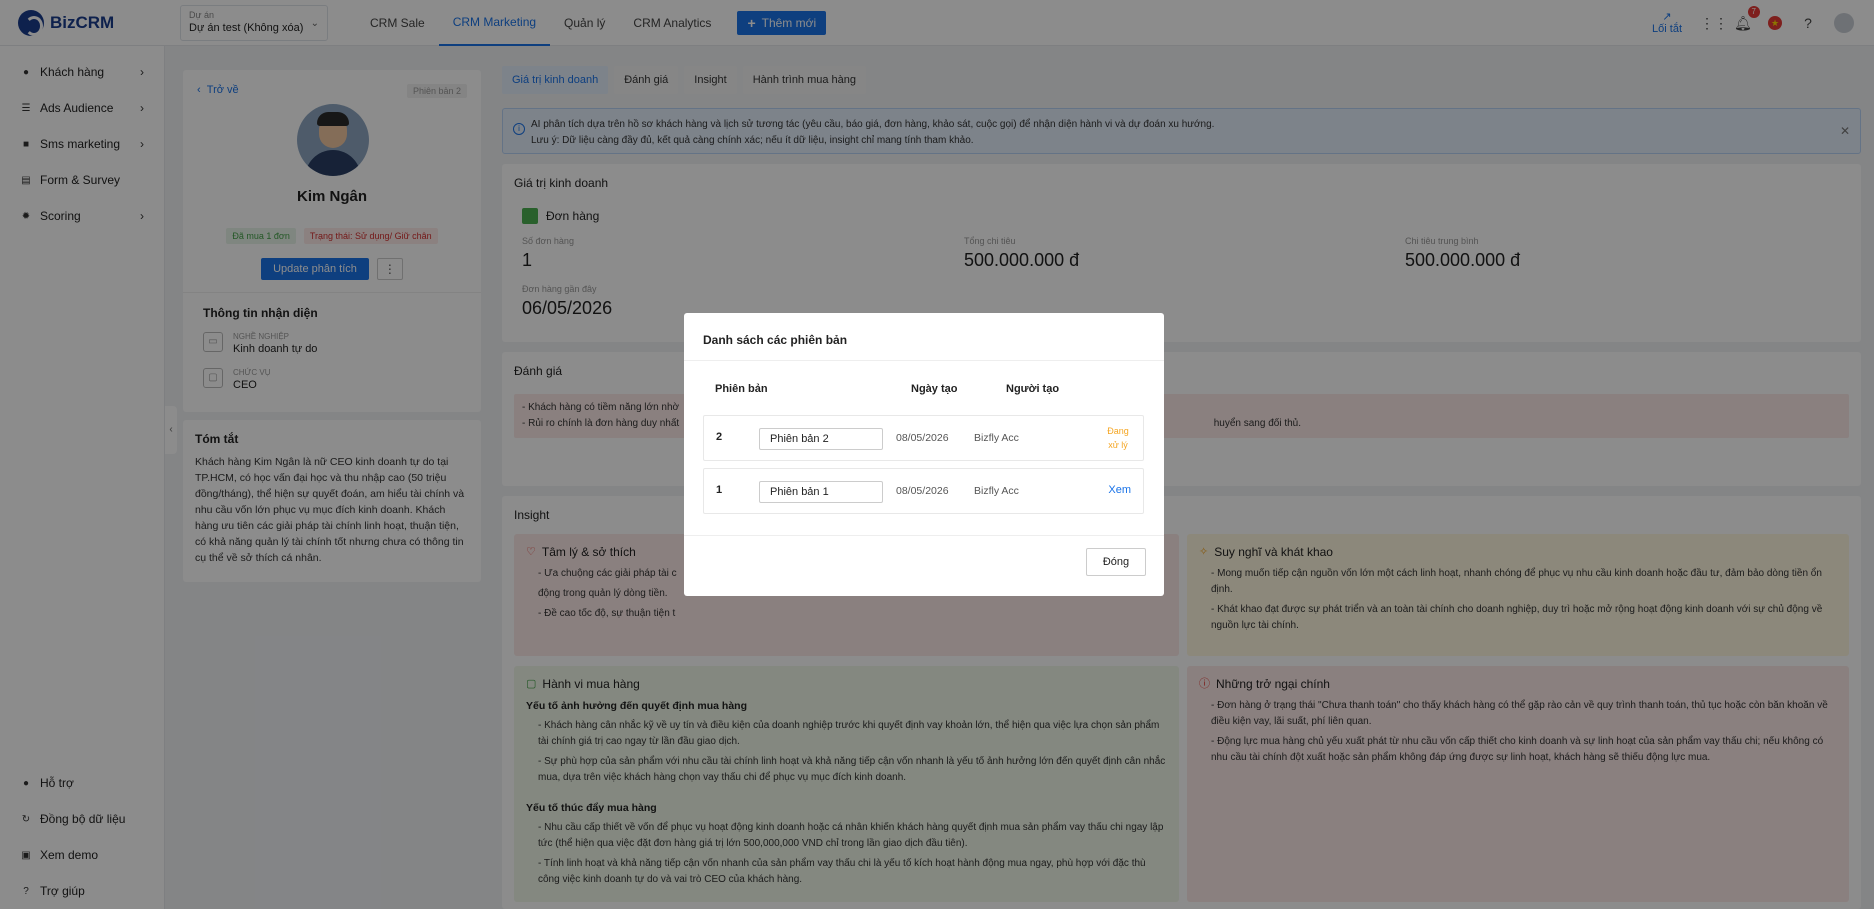 The width and height of the screenshot is (1874, 909). I want to click on version-number: 1, so click(719, 490).